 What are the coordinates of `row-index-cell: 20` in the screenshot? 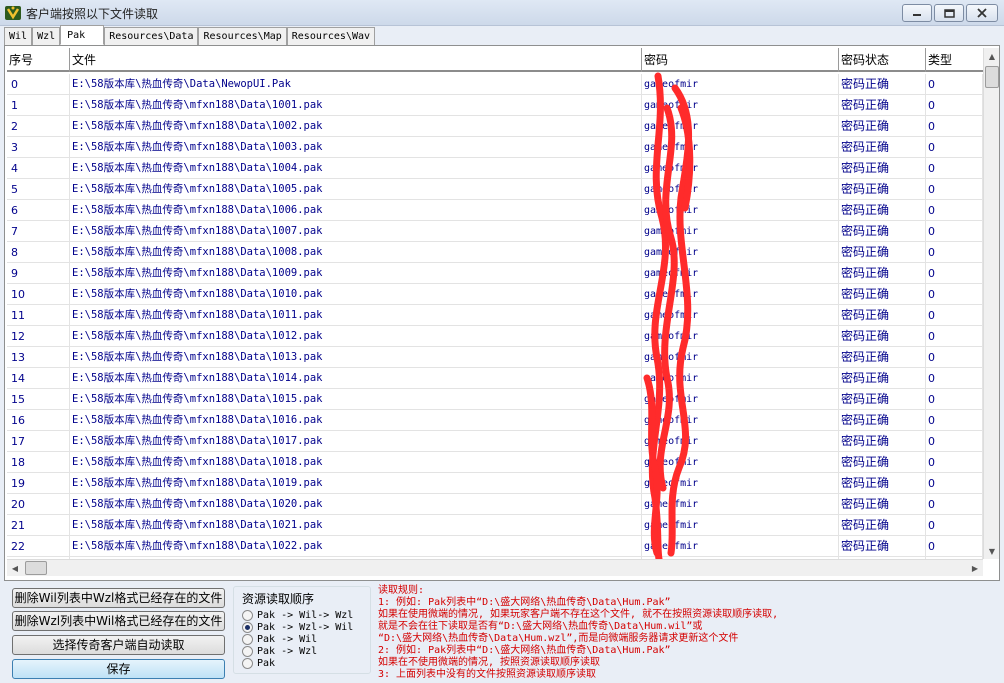 It's located at (39, 504).